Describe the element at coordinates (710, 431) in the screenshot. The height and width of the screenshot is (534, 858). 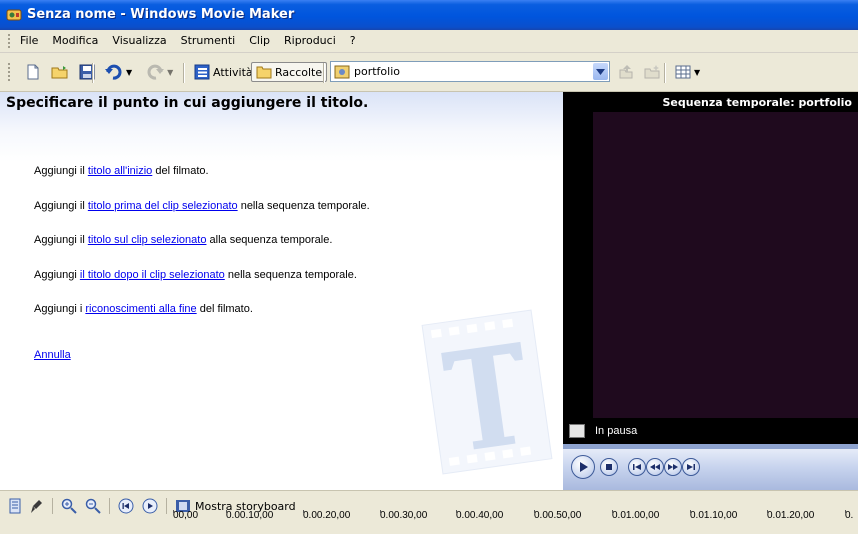
I see `playback-status-bar: In pausa` at that location.